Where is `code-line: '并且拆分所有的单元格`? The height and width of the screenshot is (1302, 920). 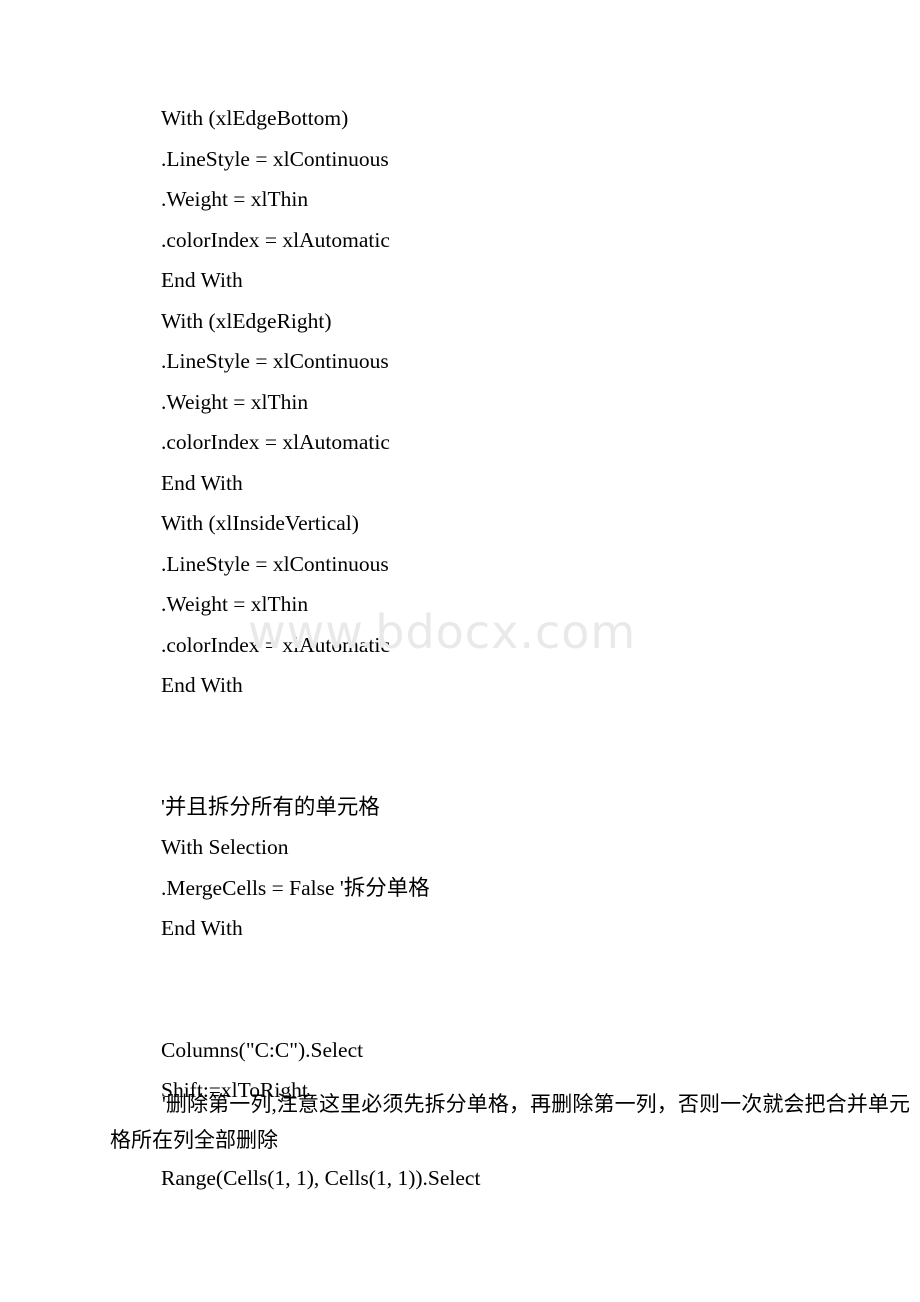
code-line: '并且拆分所有的单元格 is located at coordinates (270, 806).